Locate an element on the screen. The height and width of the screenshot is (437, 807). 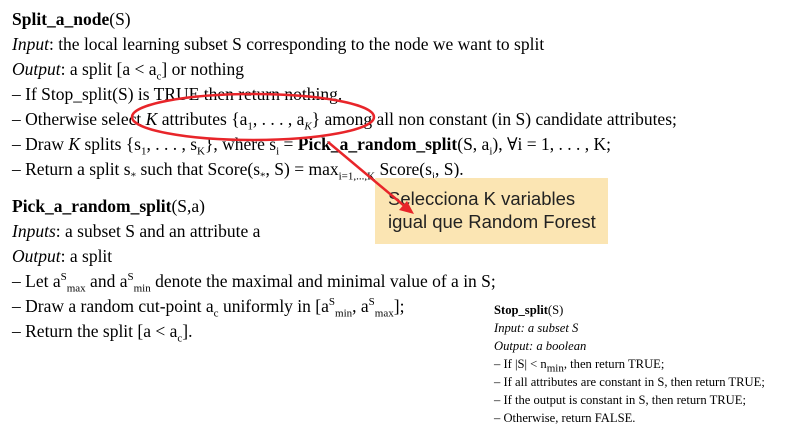
highlight-circle is located at coordinates (253, 117).